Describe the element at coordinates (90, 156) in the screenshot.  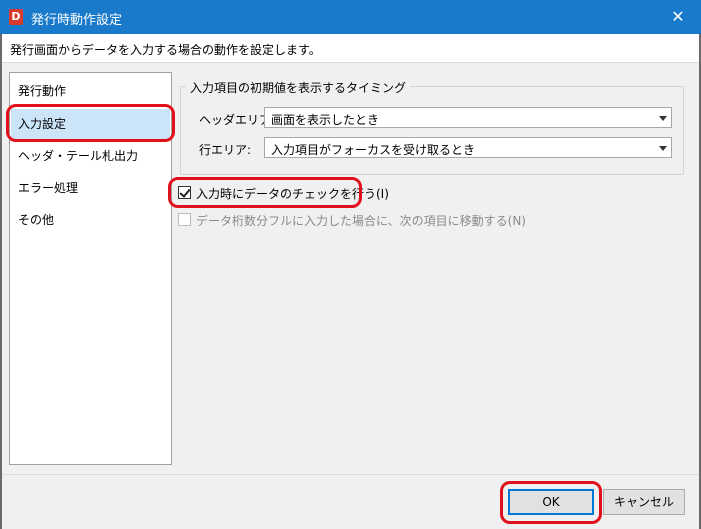
I see `sidebar-item-header-tail-output: ヘッダ・テール札出力` at that location.